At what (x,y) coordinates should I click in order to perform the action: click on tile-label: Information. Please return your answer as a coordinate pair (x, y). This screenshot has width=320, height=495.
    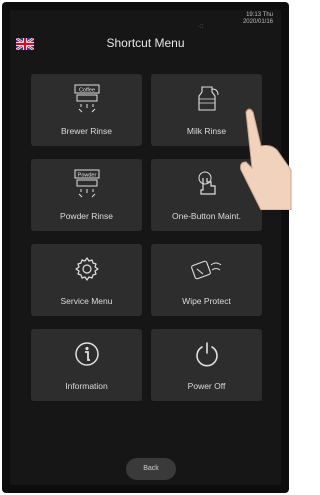
    Looking at the image, I should click on (86, 386).